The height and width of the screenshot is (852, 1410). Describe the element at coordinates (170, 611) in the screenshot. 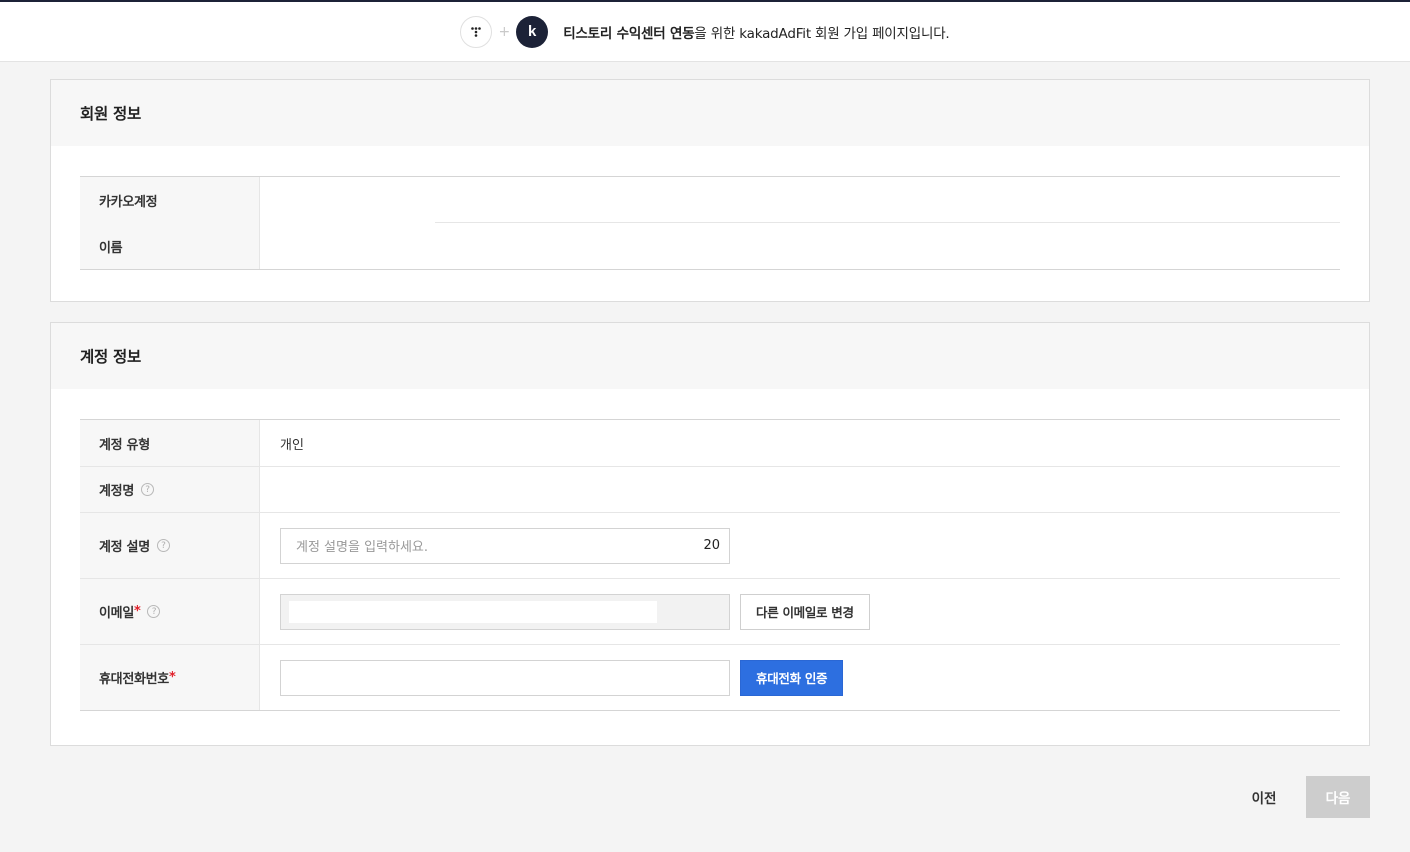

I see `email-label-cell: 이메일 * ?` at that location.